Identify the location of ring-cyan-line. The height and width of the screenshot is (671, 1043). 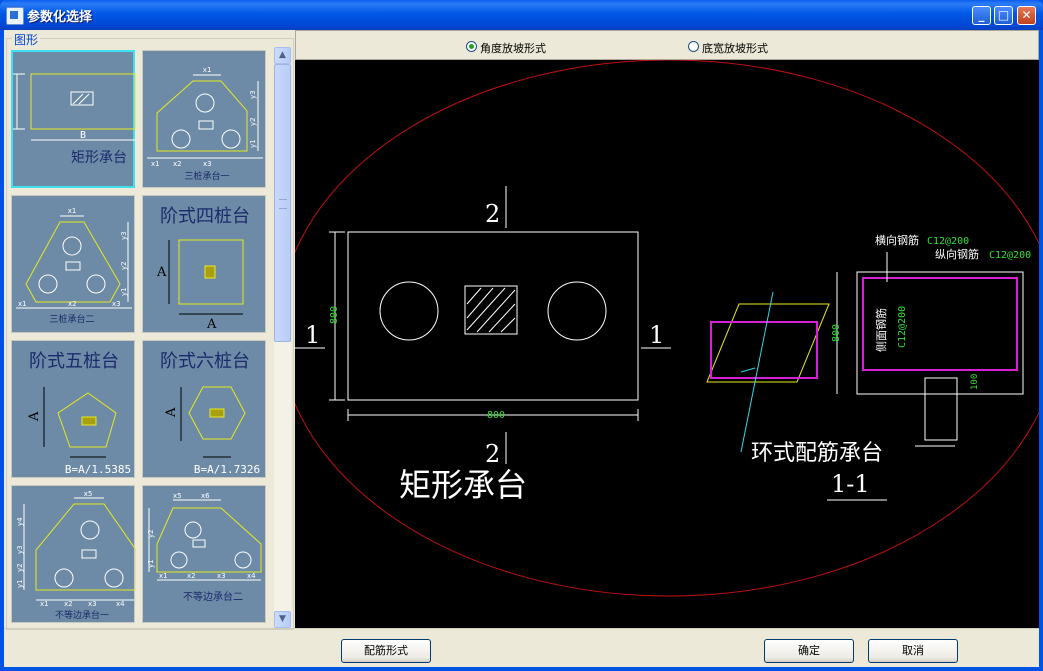
(757, 372).